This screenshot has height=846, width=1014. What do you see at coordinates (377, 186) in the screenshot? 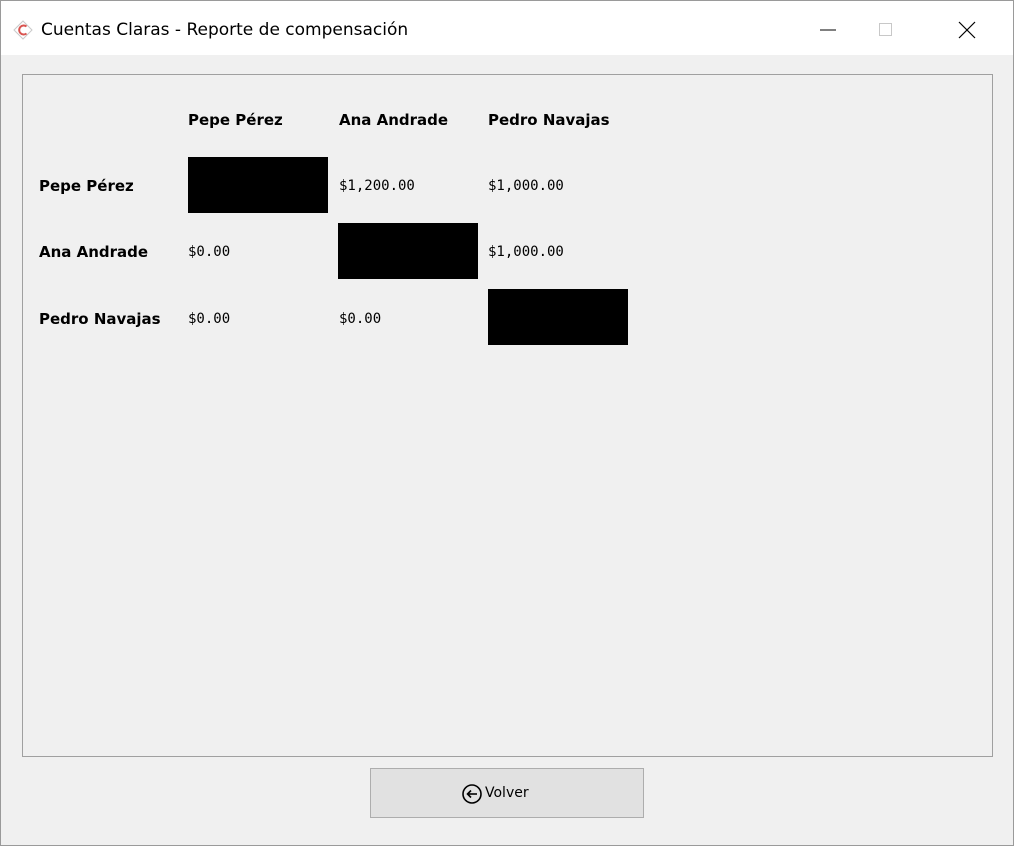
I see `table-cell-value: $1,200.00` at bounding box center [377, 186].